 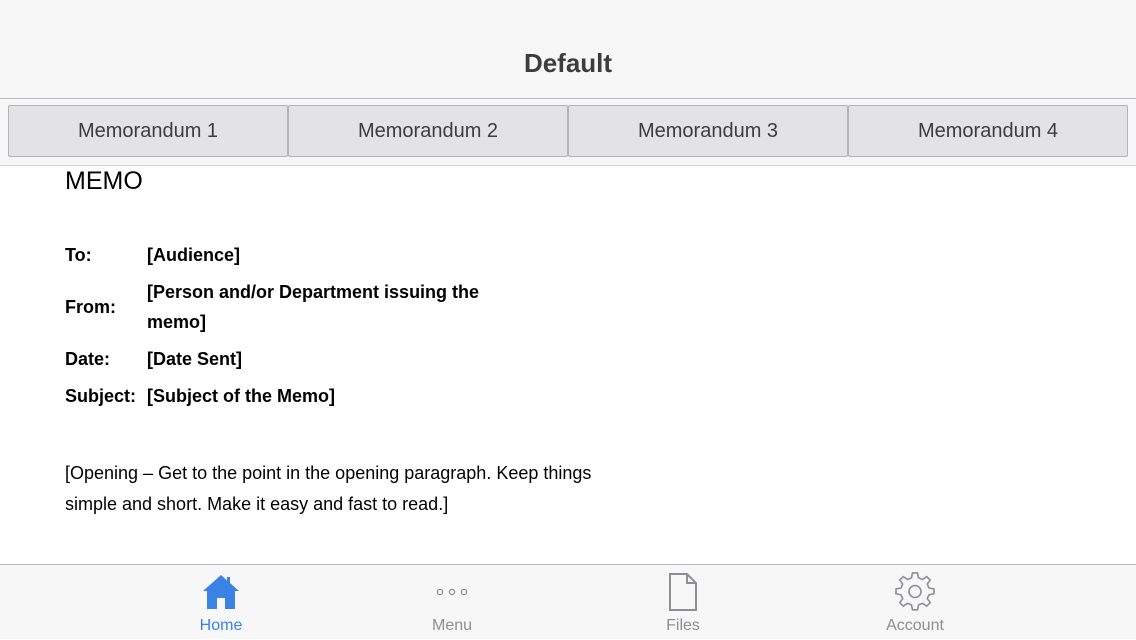 What do you see at coordinates (915, 591) in the screenshot?
I see `gear-icon` at bounding box center [915, 591].